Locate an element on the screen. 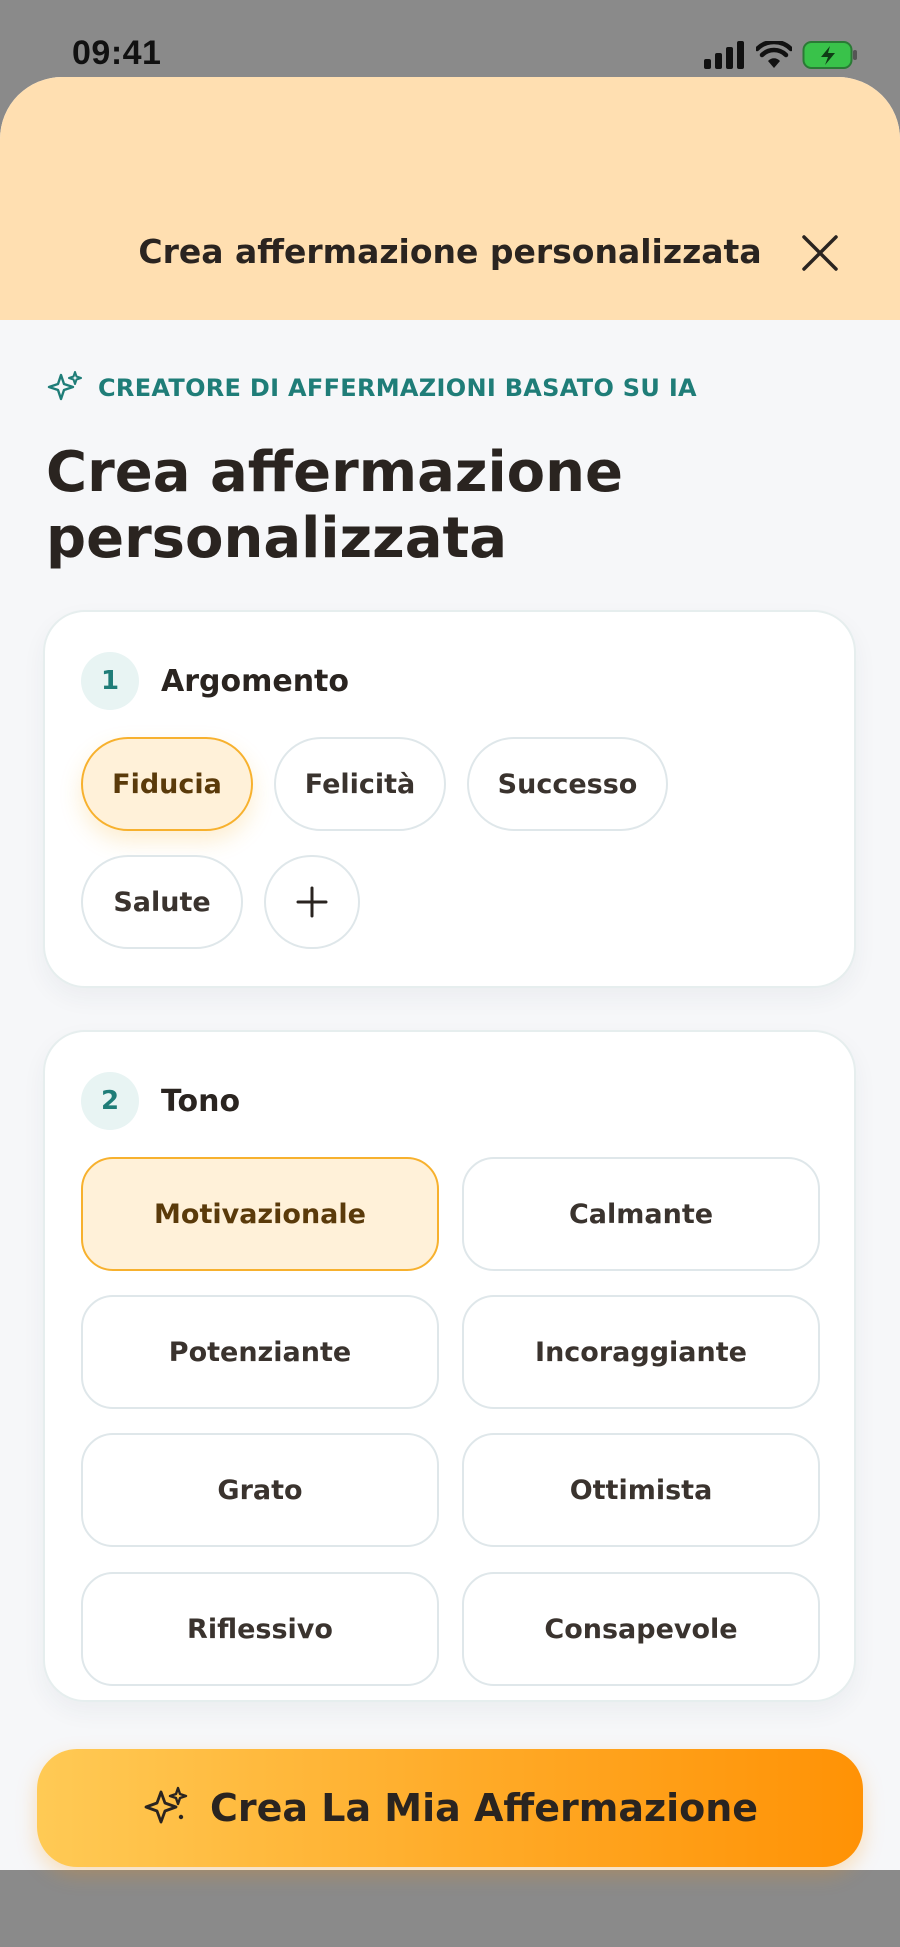 The width and height of the screenshot is (900, 1947). cta-label: Crea La Mia Affermazione is located at coordinates (484, 1808).